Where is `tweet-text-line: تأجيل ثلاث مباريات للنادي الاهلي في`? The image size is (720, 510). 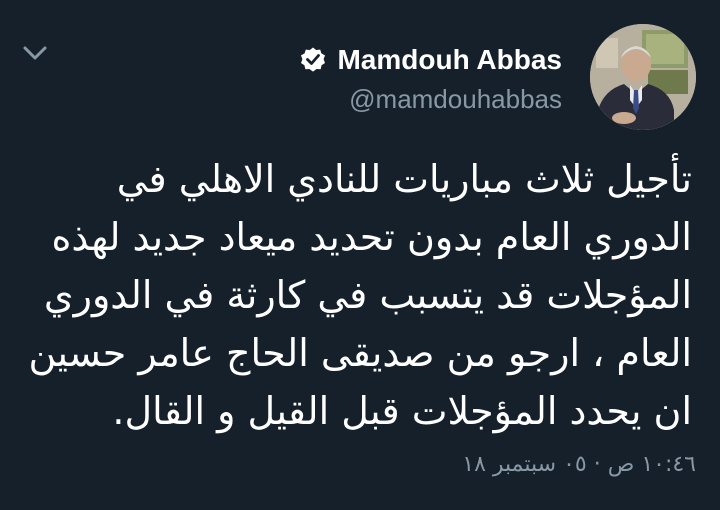 tweet-text-line: تأجيل ثلاث مباريات للنادي الاهلي في is located at coordinates (404, 179).